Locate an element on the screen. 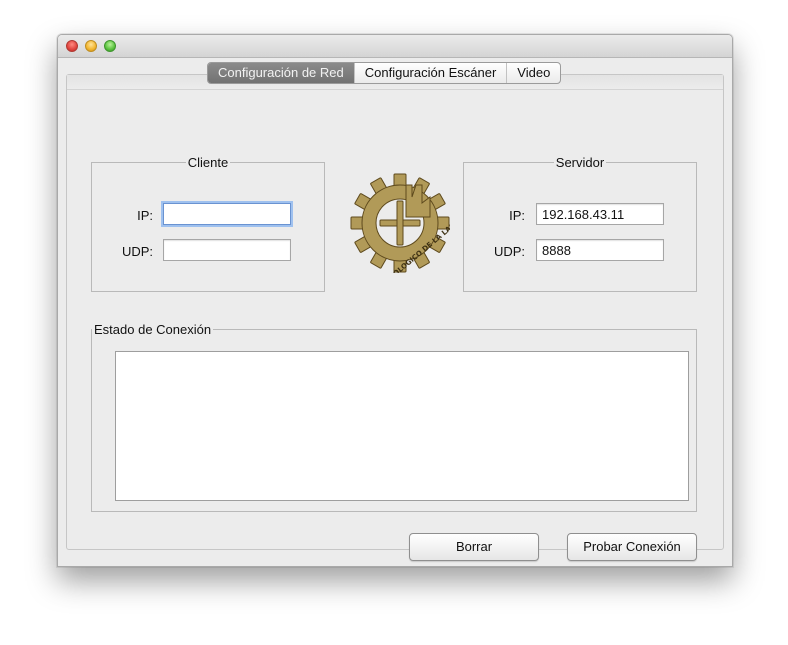  probar-conexion-button: Probar Conexión is located at coordinates (632, 547).